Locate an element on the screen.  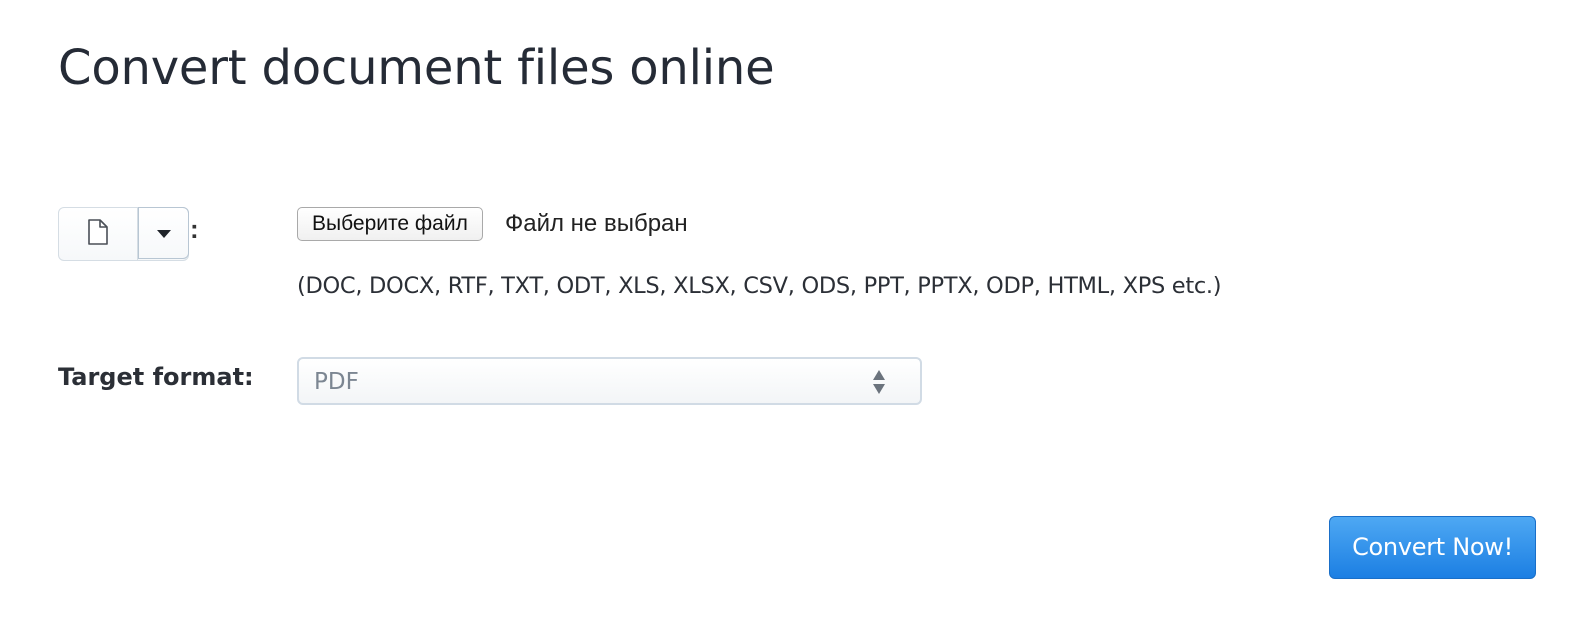
target-format-select: PDF is located at coordinates (609, 381).